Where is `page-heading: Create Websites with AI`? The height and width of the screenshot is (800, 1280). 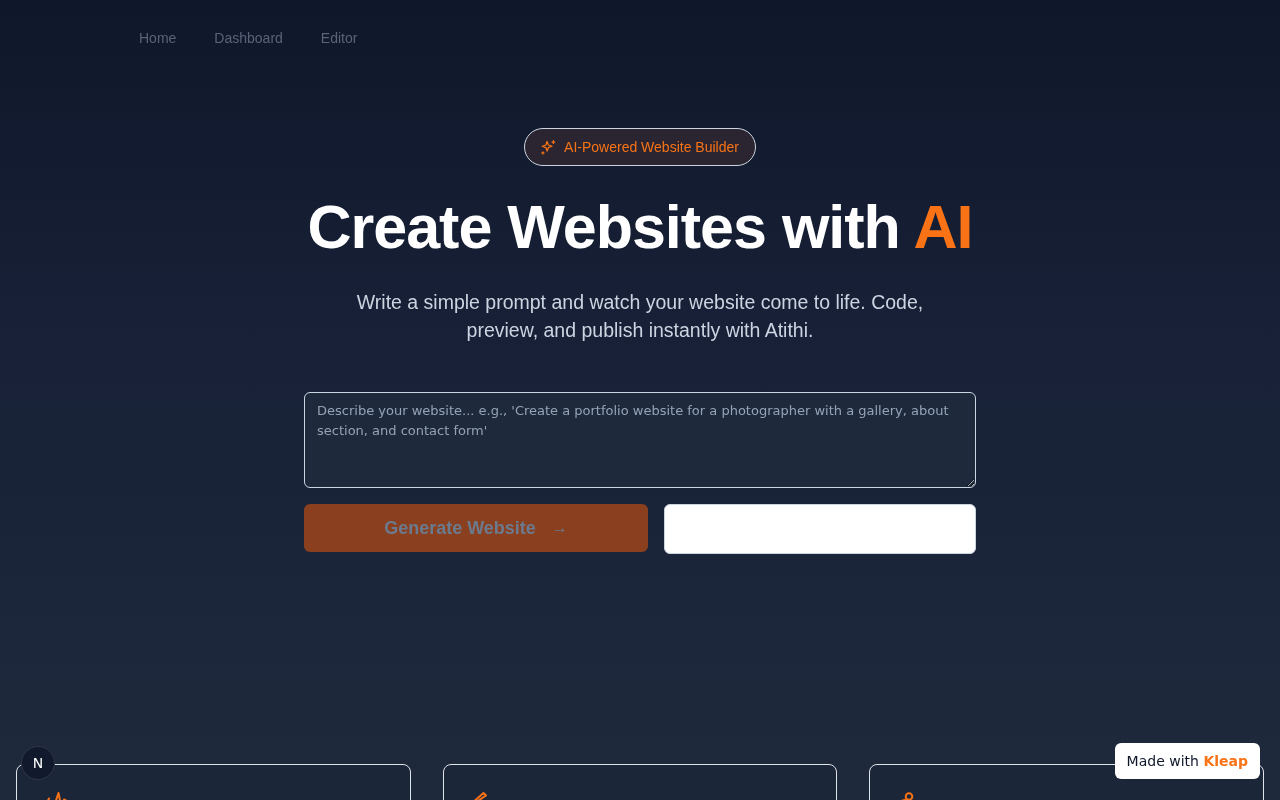 page-heading: Create Websites with AI is located at coordinates (640, 227).